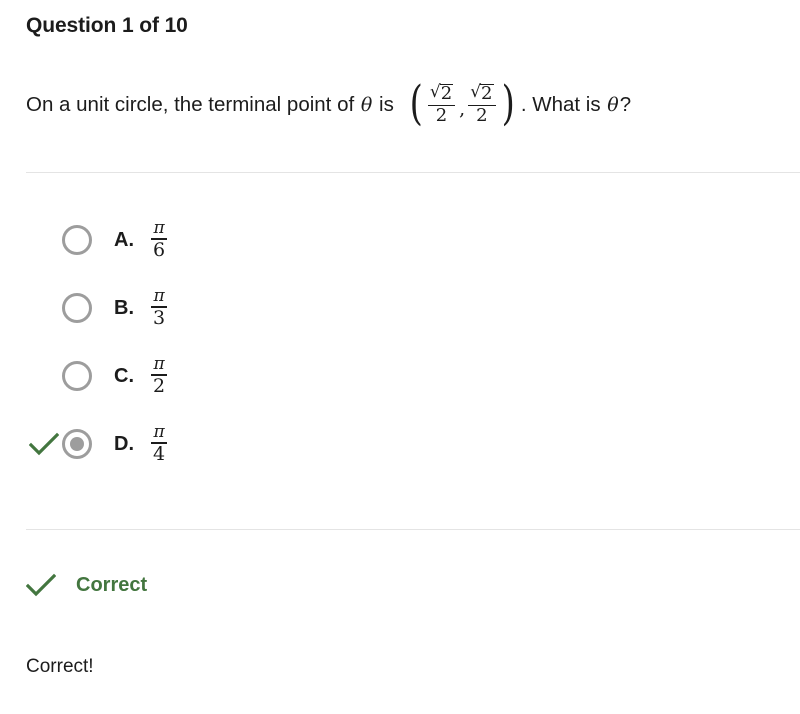 The width and height of the screenshot is (800, 714). What do you see at coordinates (400, 240) in the screenshot?
I see `option-row-a: A. π 6` at bounding box center [400, 240].